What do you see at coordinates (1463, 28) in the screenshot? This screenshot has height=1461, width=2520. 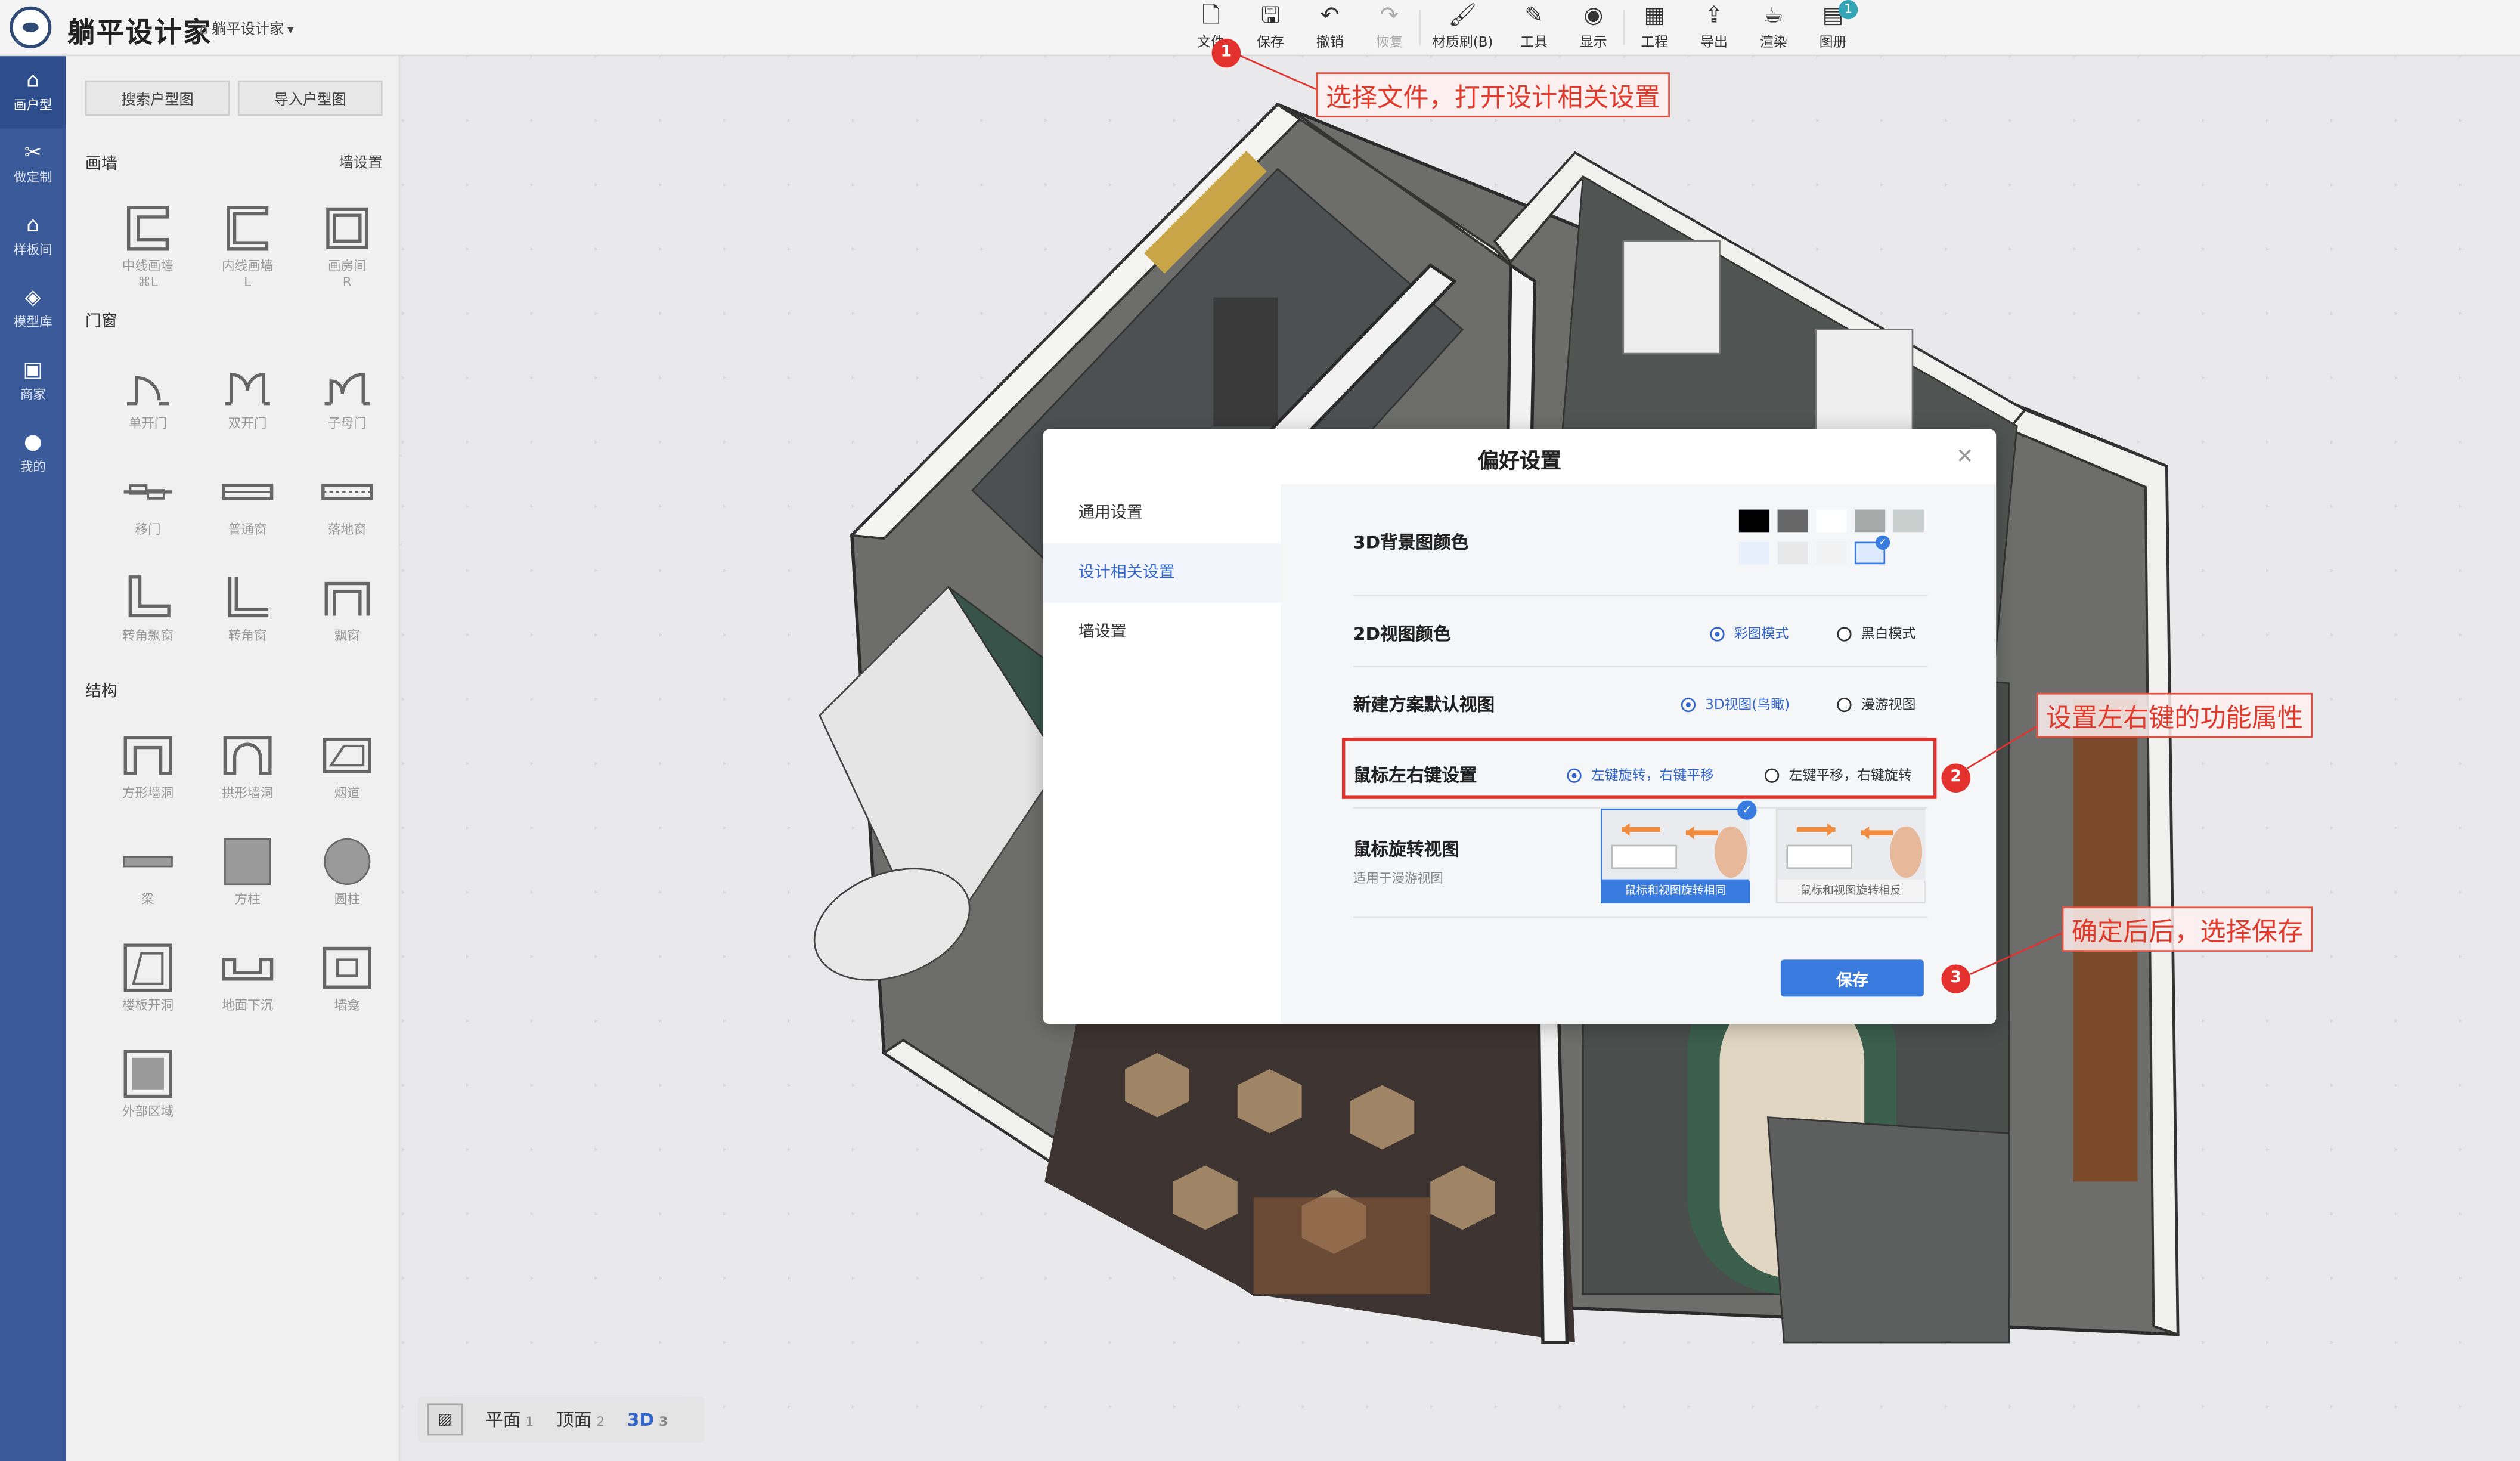 I see `toolbar-brush-button: 🖌 材质刷(B)` at bounding box center [1463, 28].